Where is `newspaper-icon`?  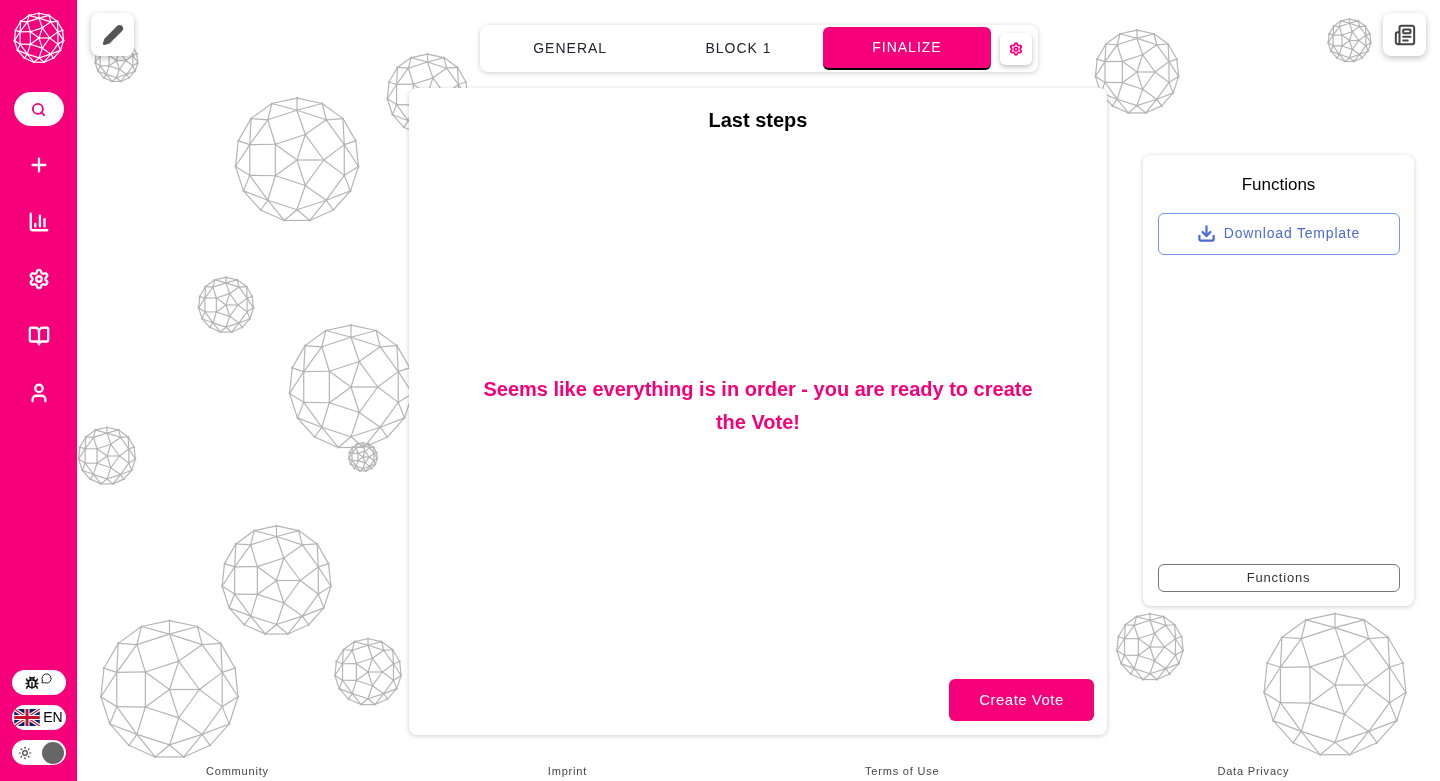 newspaper-icon is located at coordinates (1404, 34).